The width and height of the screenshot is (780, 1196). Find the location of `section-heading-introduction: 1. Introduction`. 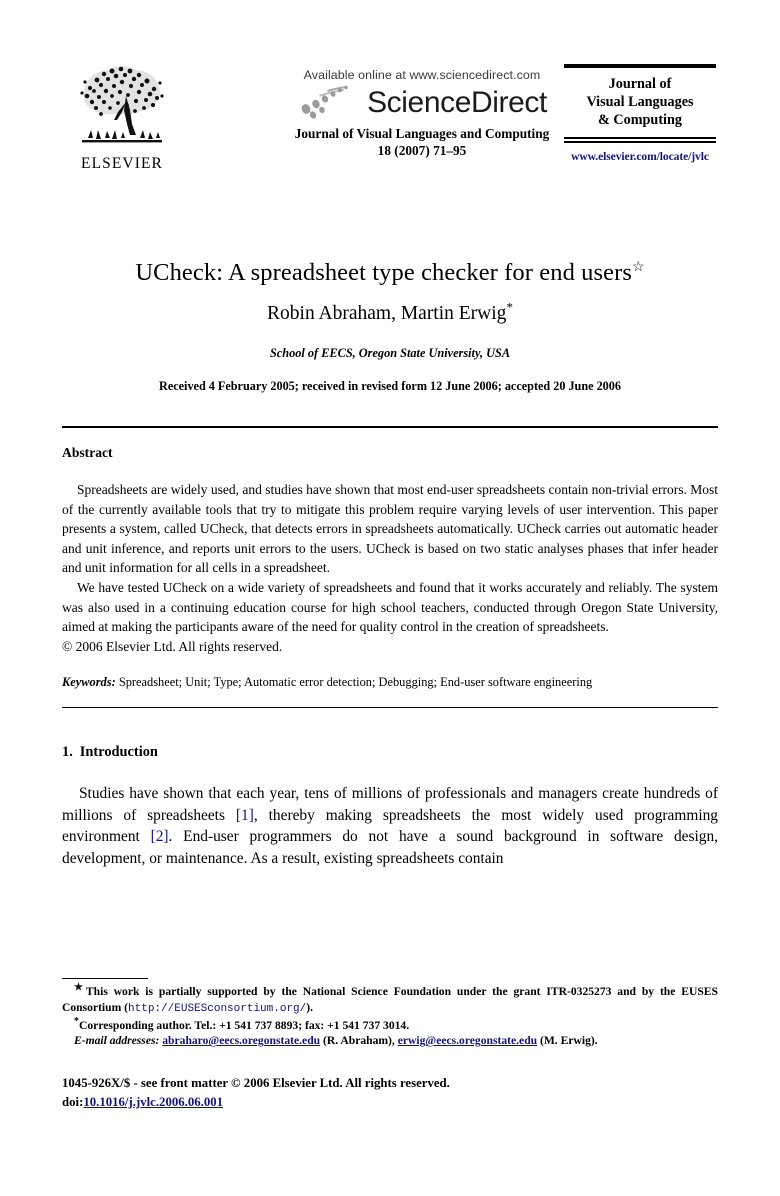

section-heading-introduction: 1. Introduction is located at coordinates (390, 752).